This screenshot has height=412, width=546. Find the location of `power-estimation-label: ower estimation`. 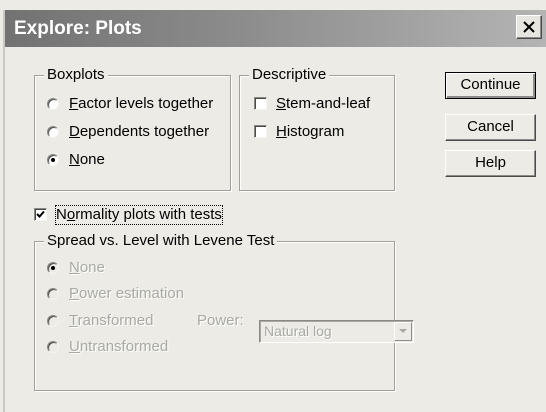

power-estimation-label: ower estimation is located at coordinates (132, 293).